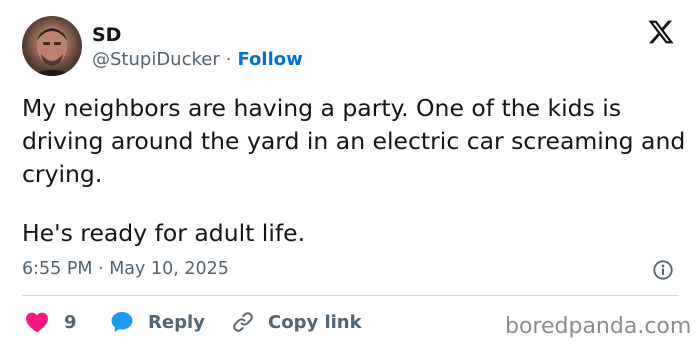 This screenshot has height=348, width=700. Describe the element at coordinates (661, 32) in the screenshot. I see `x-logo-icon` at that location.